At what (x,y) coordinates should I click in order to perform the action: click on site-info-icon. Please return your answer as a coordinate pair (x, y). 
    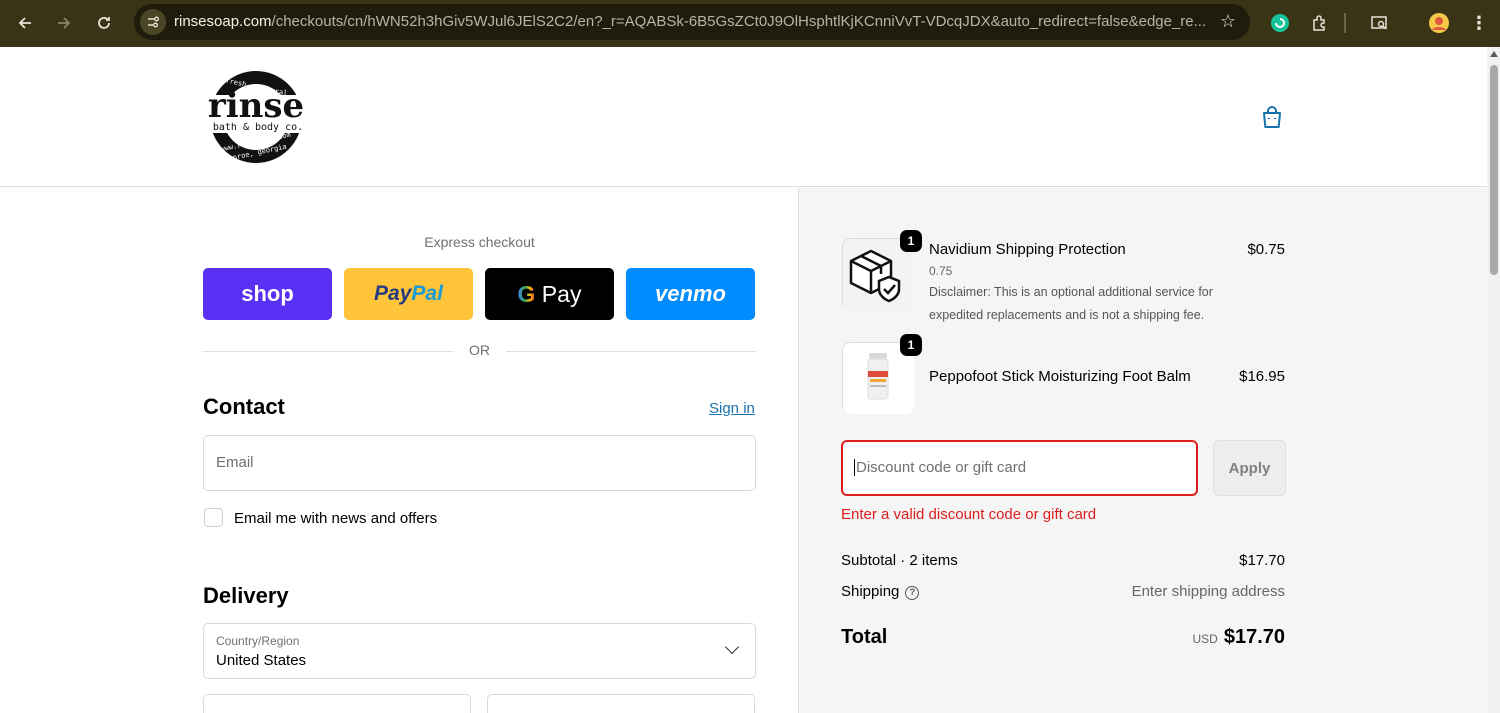
    Looking at the image, I should click on (153, 22).